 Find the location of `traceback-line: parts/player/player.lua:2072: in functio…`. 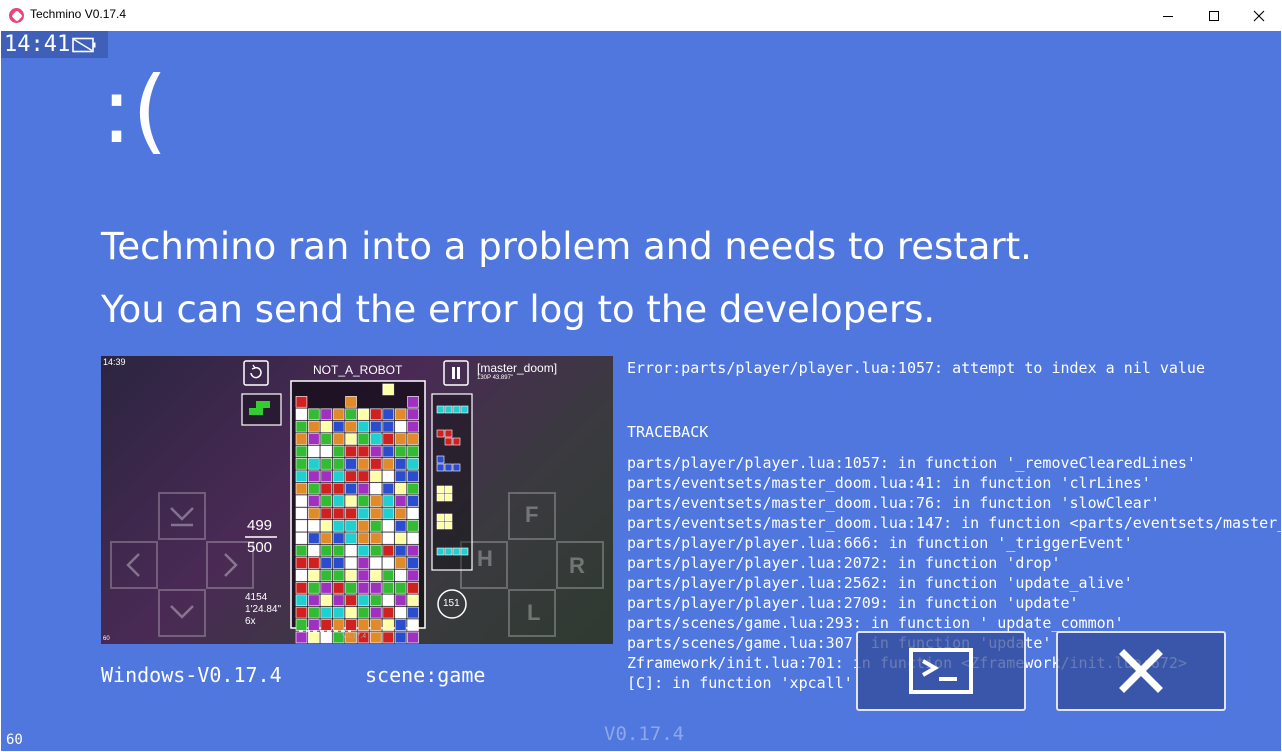

traceback-line: parts/player/player.lua:2072: in functio… is located at coordinates (844, 563).